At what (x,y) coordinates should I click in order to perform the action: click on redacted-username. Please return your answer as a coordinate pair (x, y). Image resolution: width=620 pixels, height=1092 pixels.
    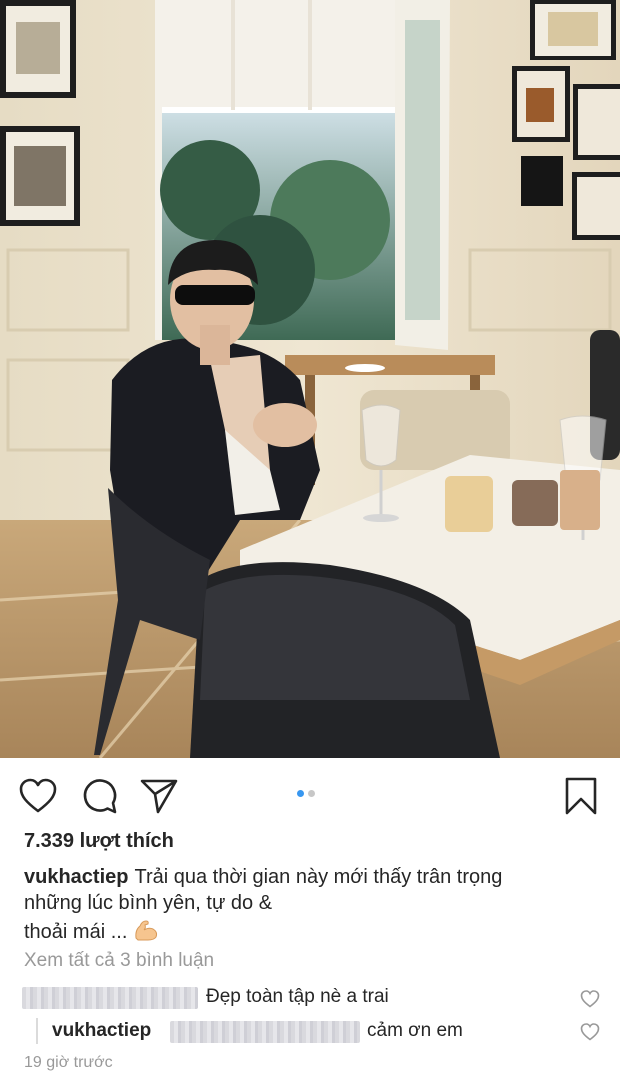
    Looking at the image, I should click on (110, 998).